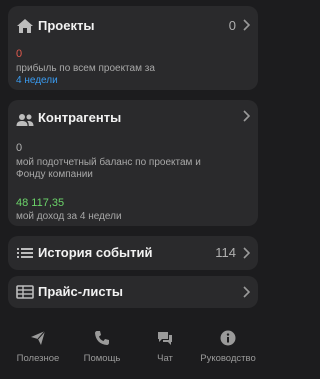 Image resolution: width=320 pixels, height=379 pixels. Describe the element at coordinates (25, 292) in the screenshot. I see `table-icon` at that location.